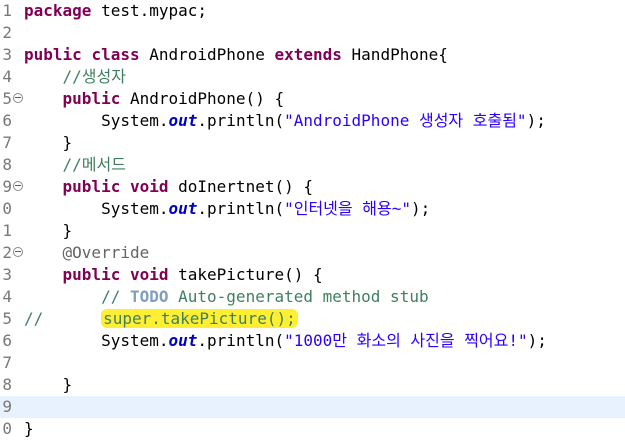 The width and height of the screenshot is (625, 446). Describe the element at coordinates (298, 296) in the screenshot. I see `code-token: Auto-generated method stub` at that location.